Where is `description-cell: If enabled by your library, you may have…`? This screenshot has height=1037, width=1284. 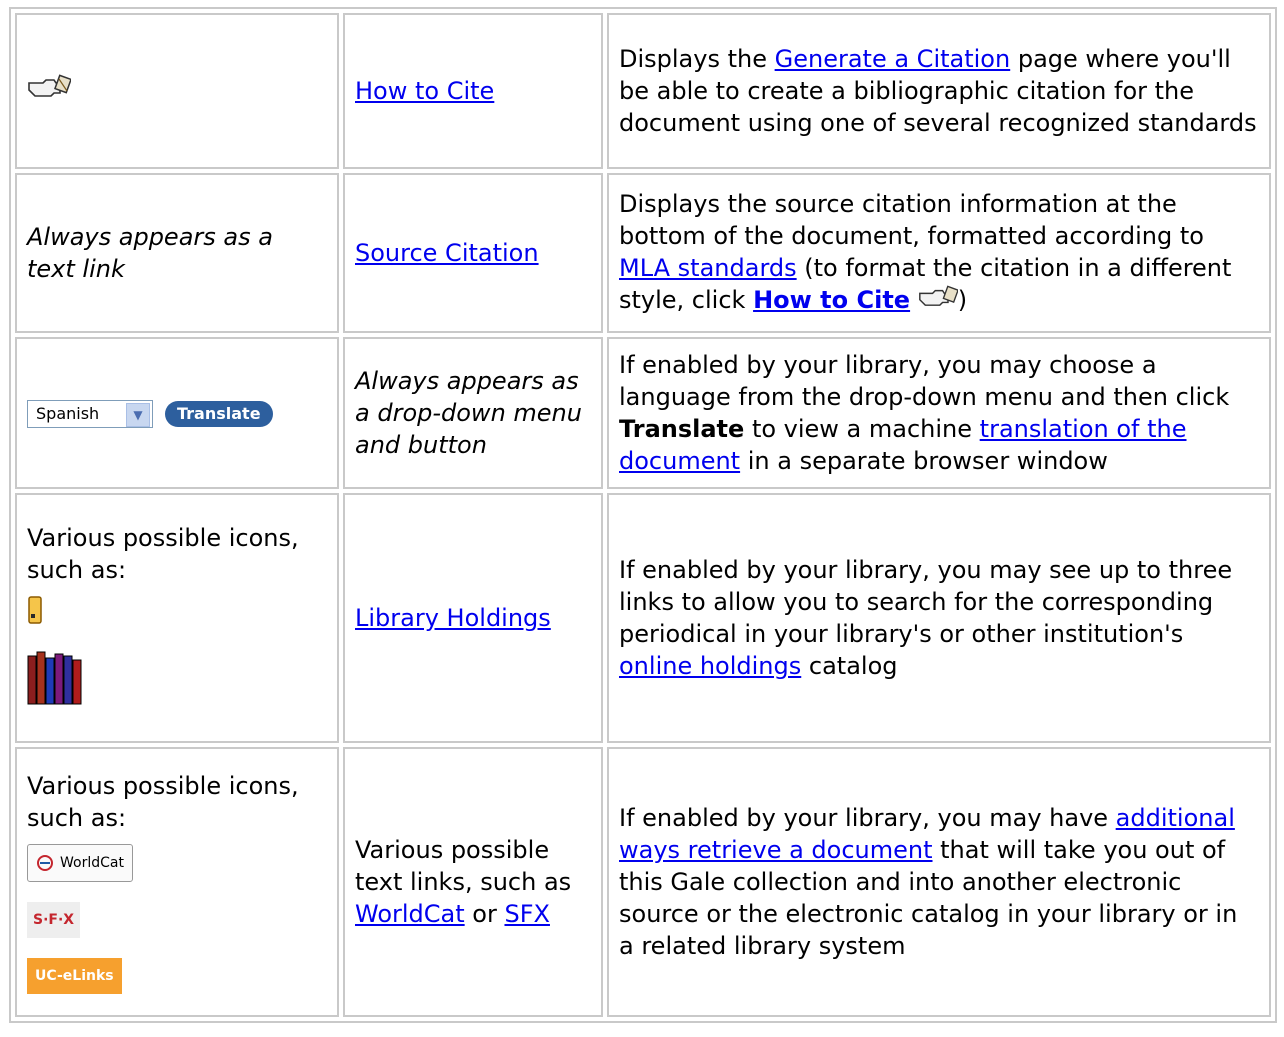 description-cell: If enabled by your library, you may have… is located at coordinates (939, 882).